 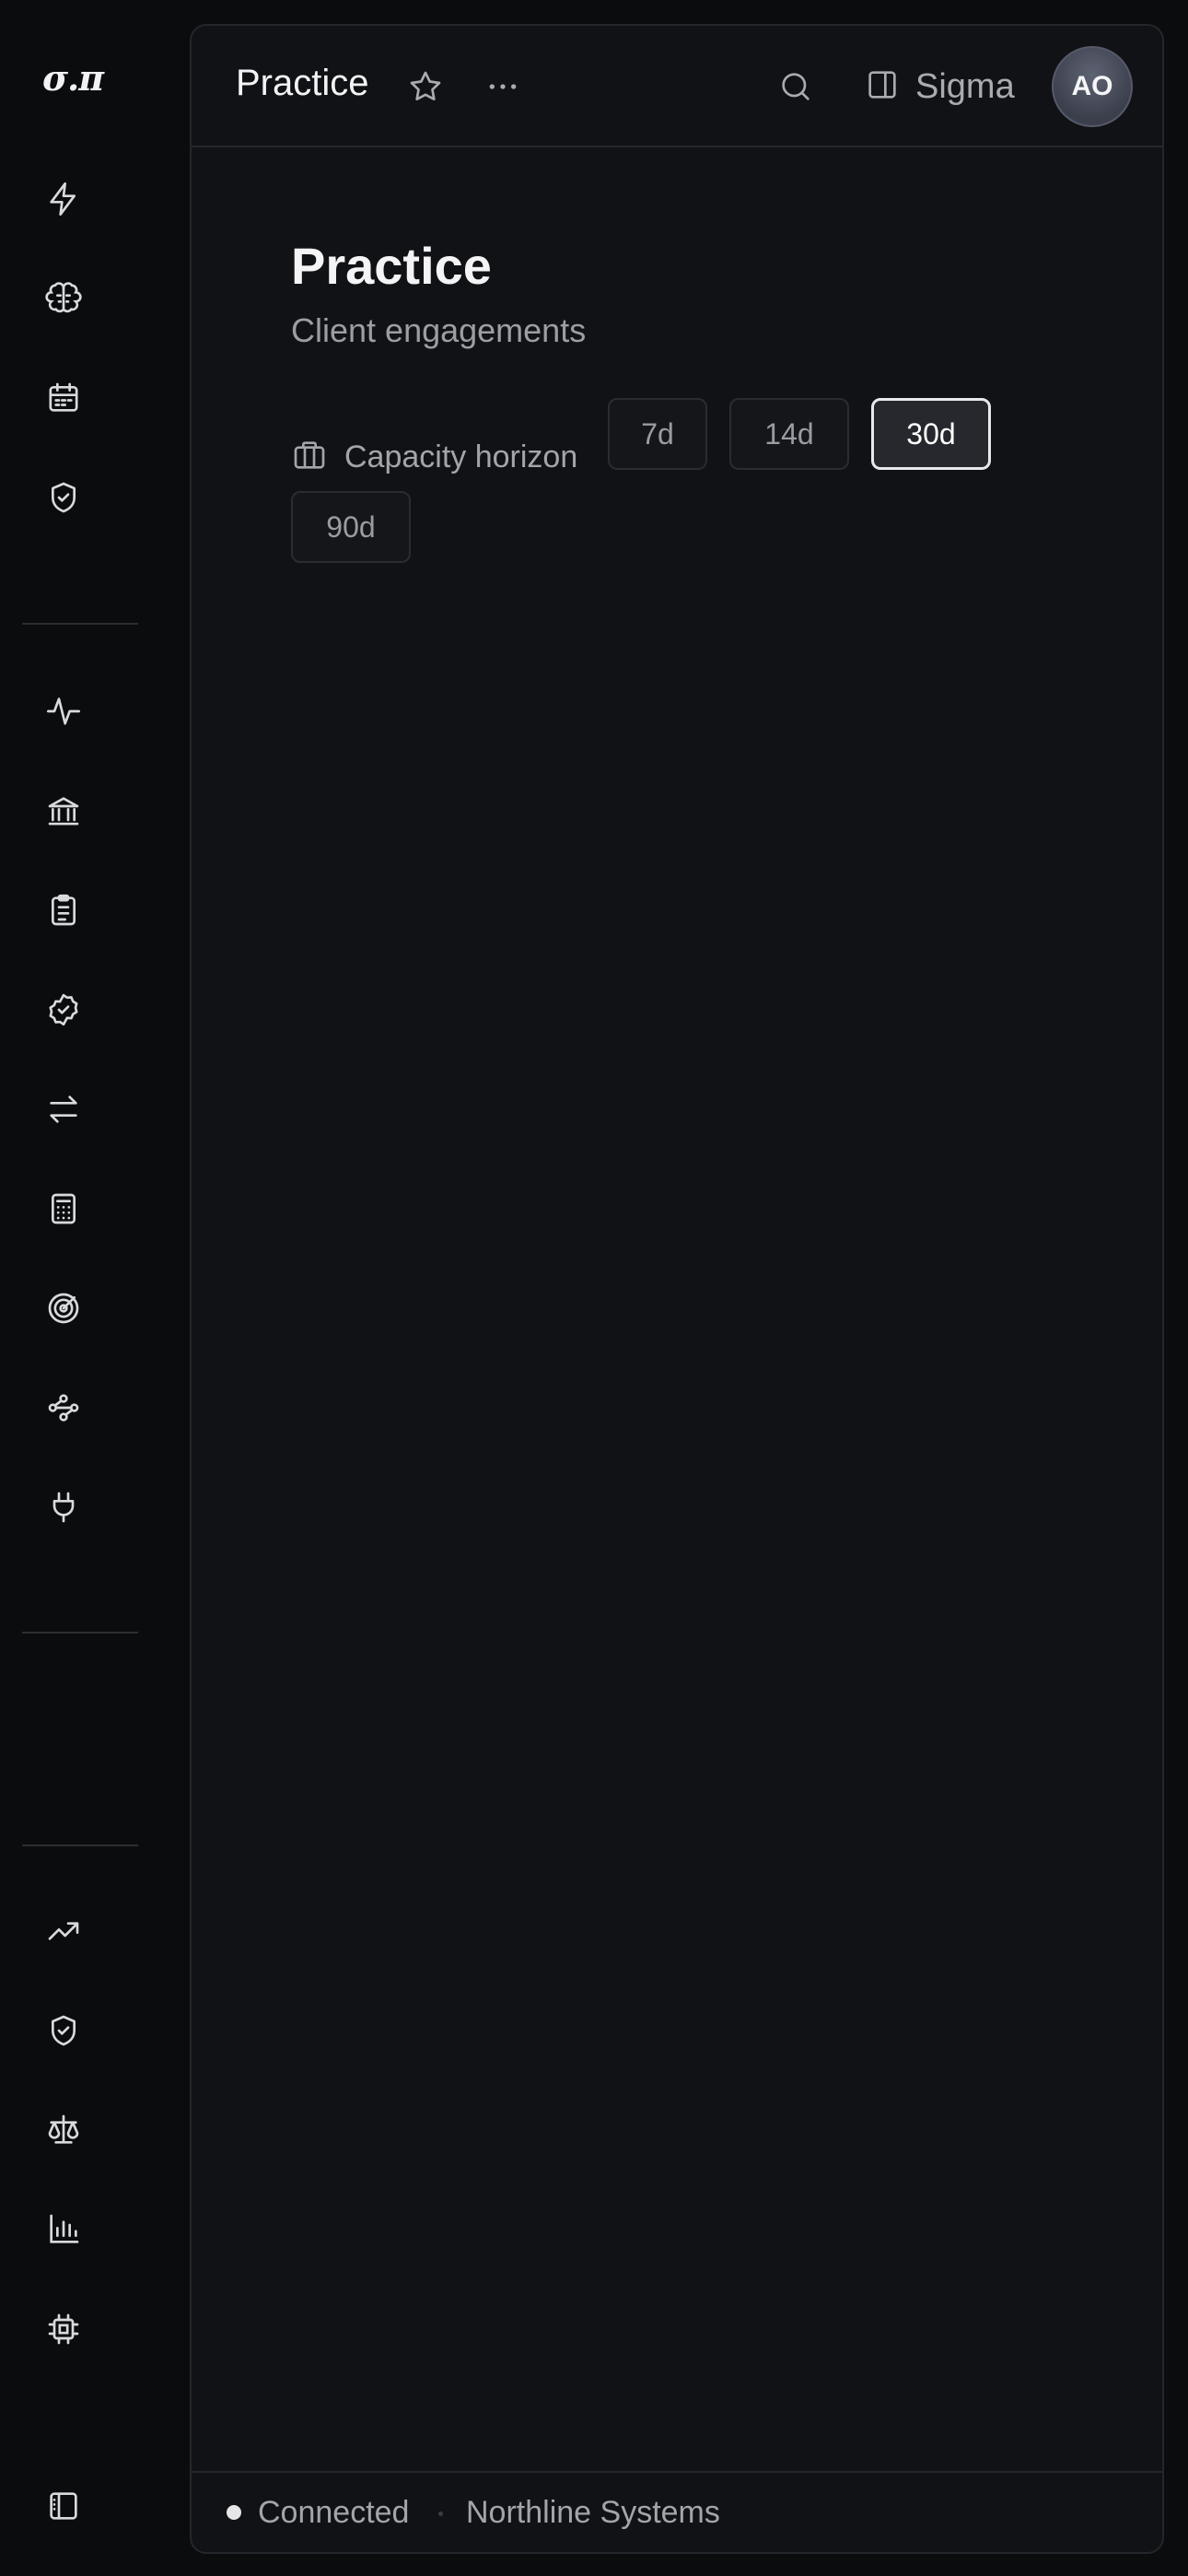 What do you see at coordinates (64, 1010) in the screenshot?
I see `badge-check-icon` at bounding box center [64, 1010].